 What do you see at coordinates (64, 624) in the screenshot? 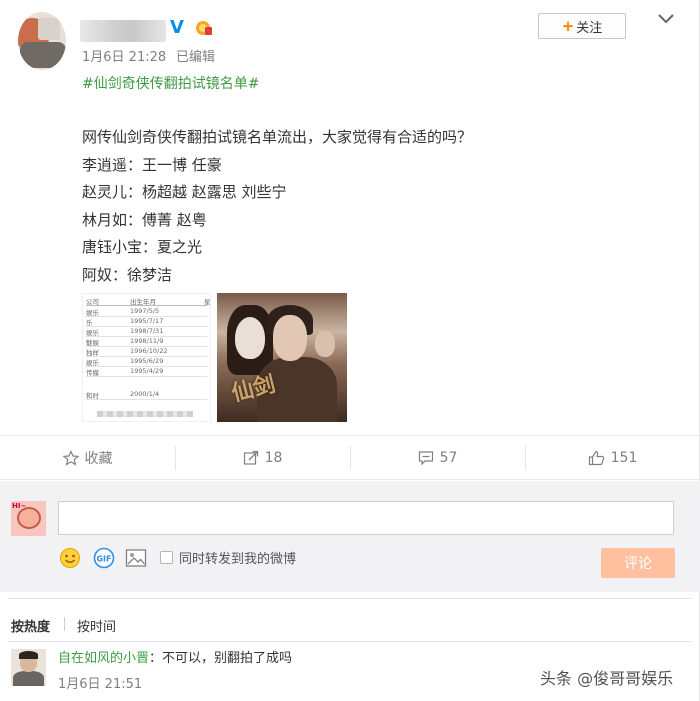
I see `sort-separator` at bounding box center [64, 624].